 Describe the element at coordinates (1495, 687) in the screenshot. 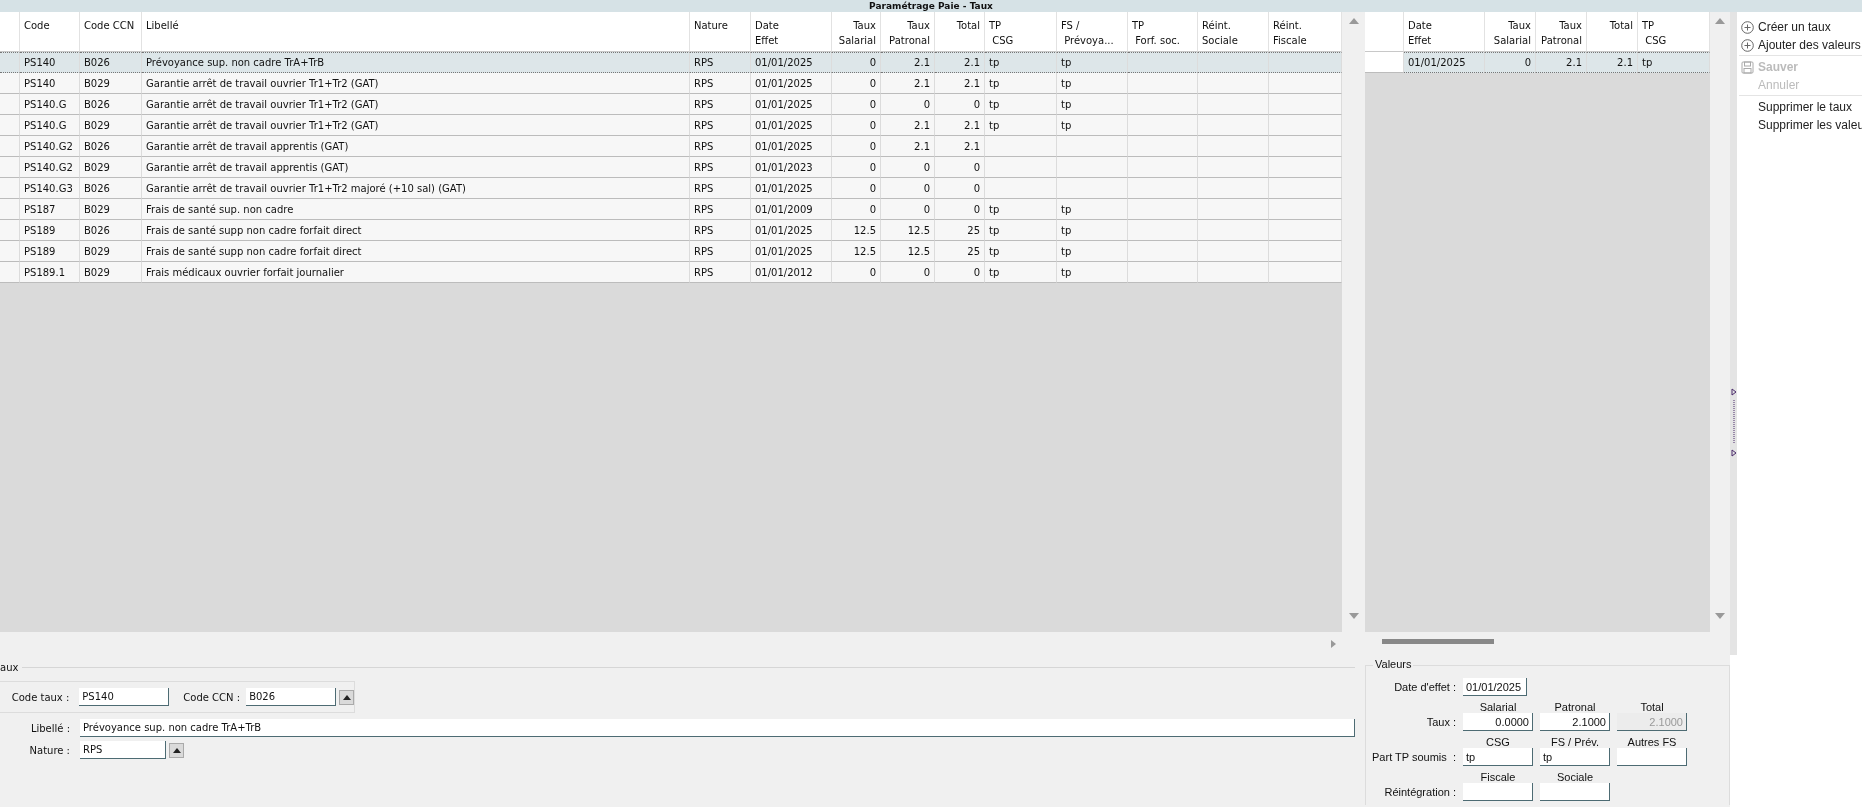

I see `input-field: 01/01/2025` at that location.